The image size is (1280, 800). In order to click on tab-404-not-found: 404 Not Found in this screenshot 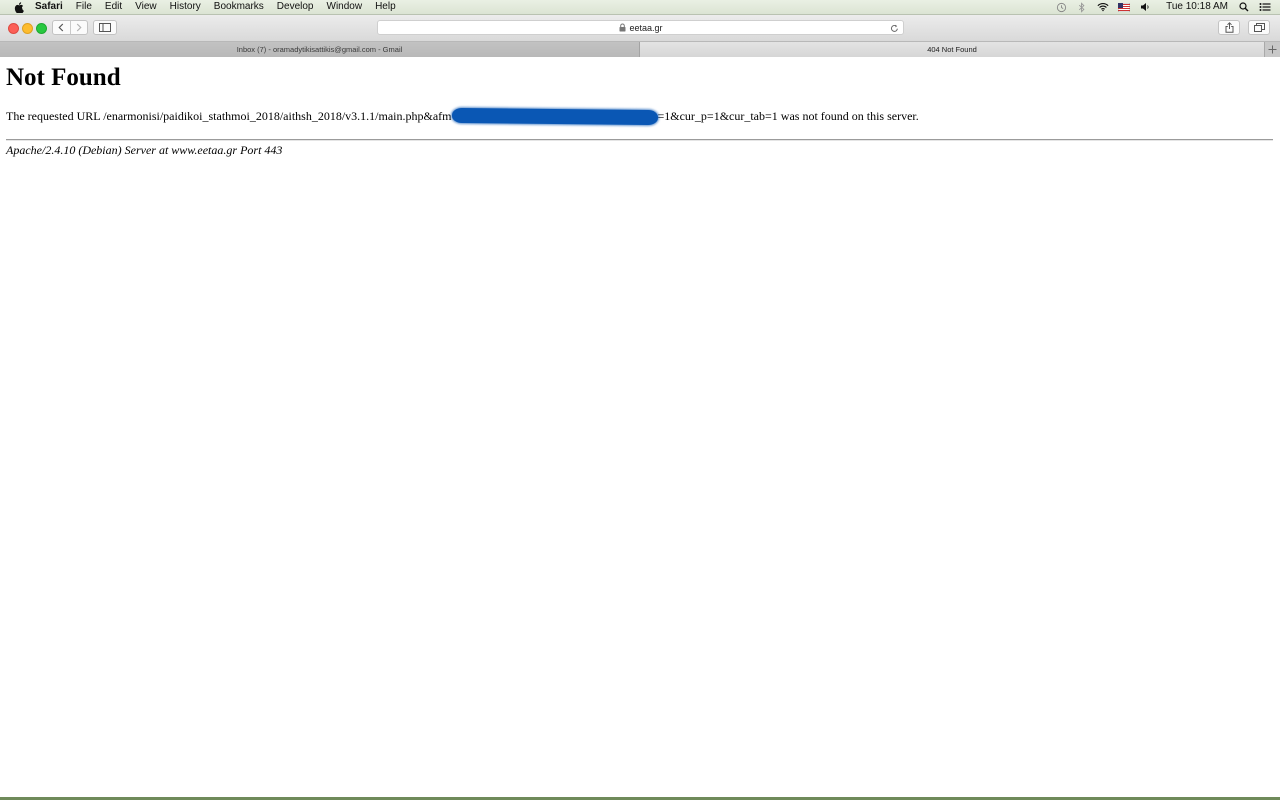, I will do `click(952, 49)`.